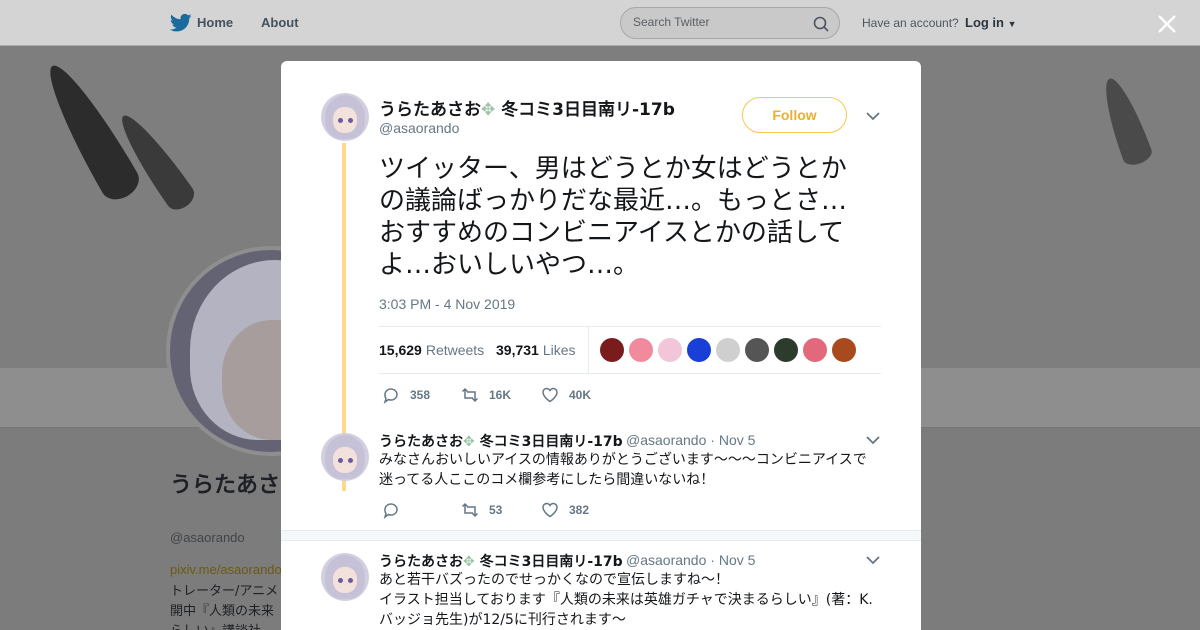  What do you see at coordinates (481, 510) in the screenshot?
I see `retweet-action: 53` at bounding box center [481, 510].